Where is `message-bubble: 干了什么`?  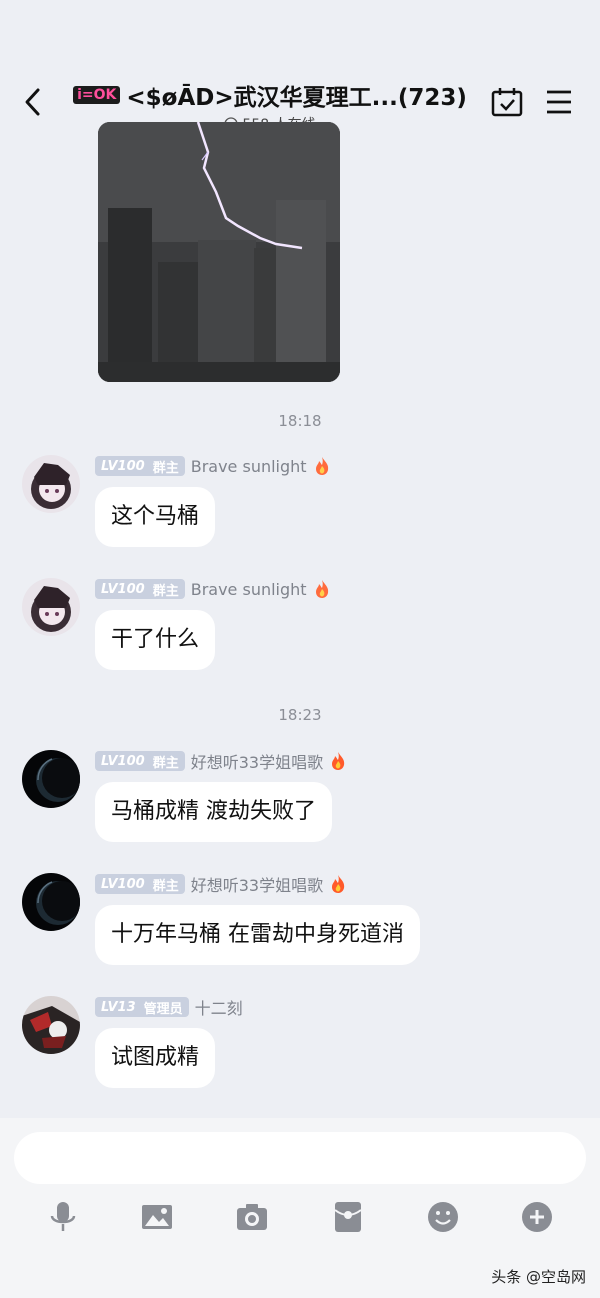
message-bubble: 干了什么 is located at coordinates (155, 640).